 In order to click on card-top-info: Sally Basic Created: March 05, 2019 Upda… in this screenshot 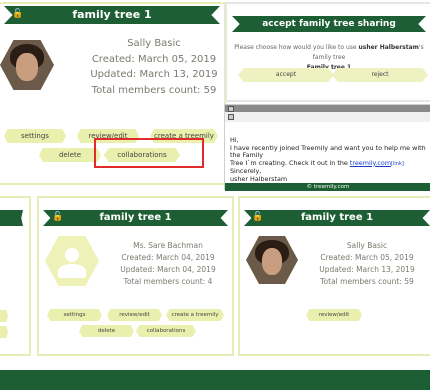, I will do `click(154, 67)`.